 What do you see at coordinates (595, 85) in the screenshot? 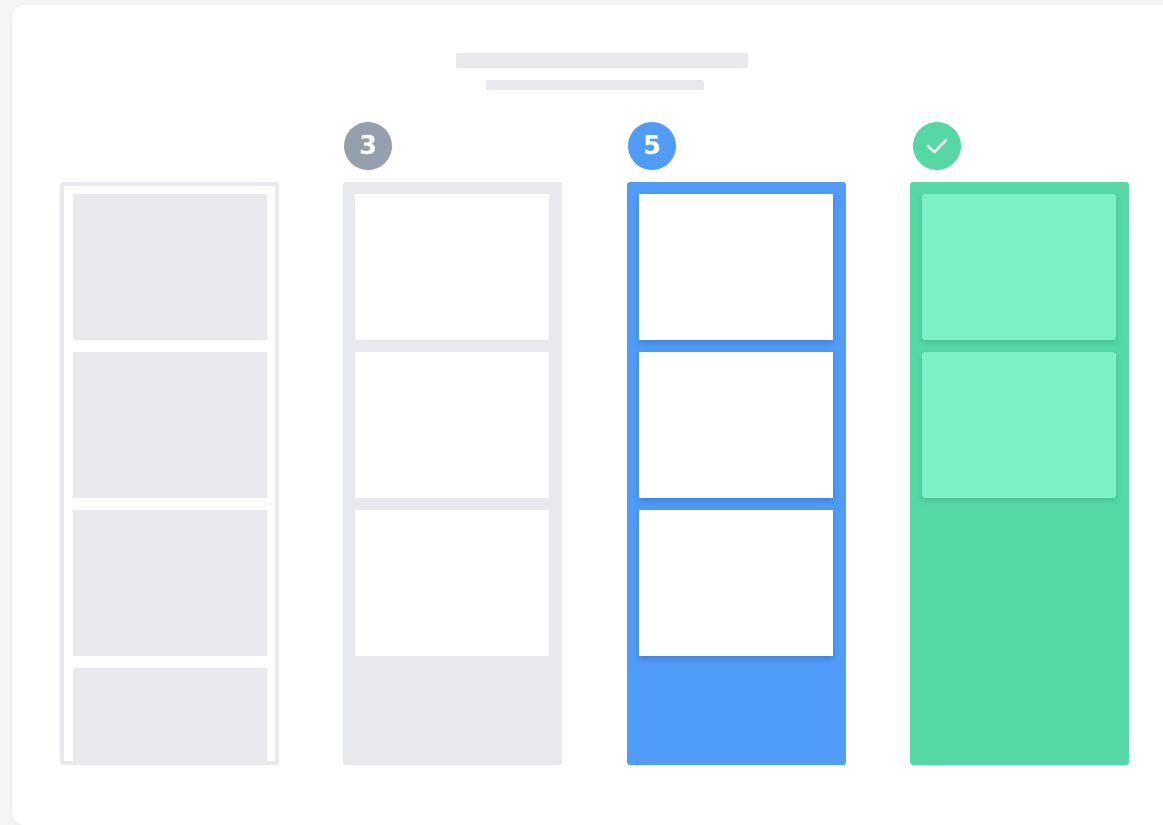
I see `subtitle-placeholder` at bounding box center [595, 85].